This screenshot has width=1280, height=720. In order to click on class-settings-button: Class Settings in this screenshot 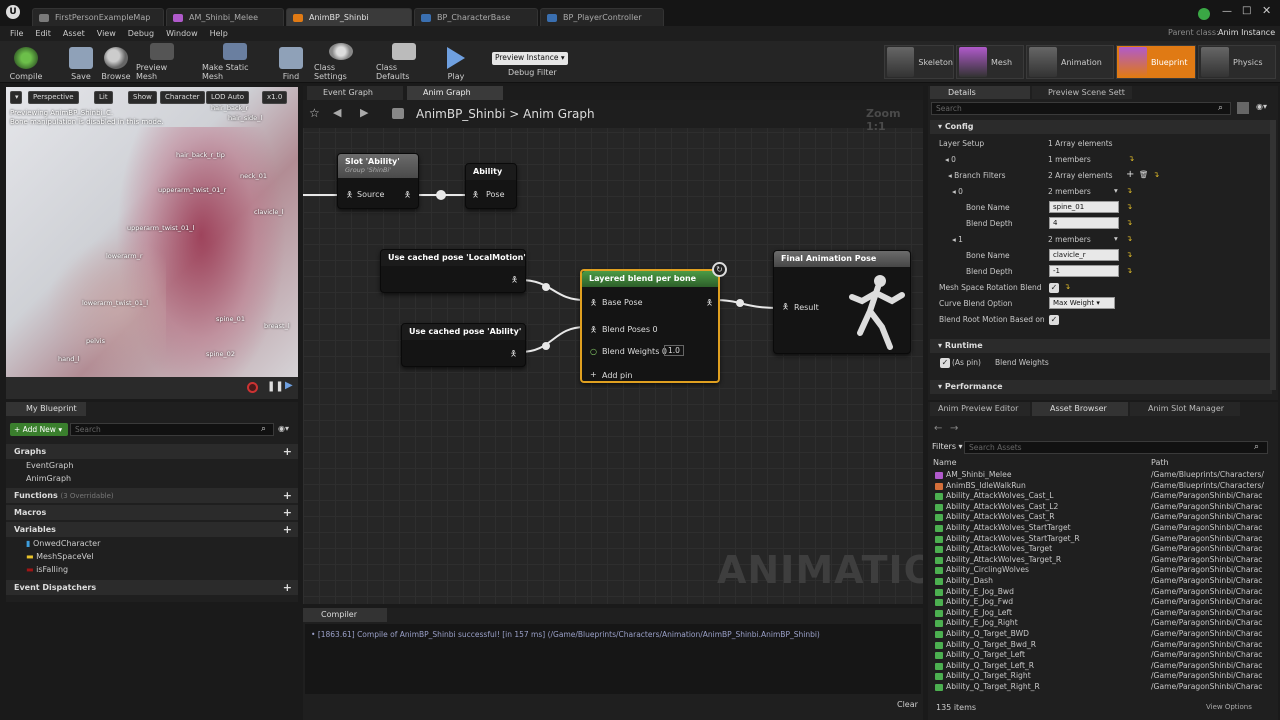, I will do `click(341, 62)`.